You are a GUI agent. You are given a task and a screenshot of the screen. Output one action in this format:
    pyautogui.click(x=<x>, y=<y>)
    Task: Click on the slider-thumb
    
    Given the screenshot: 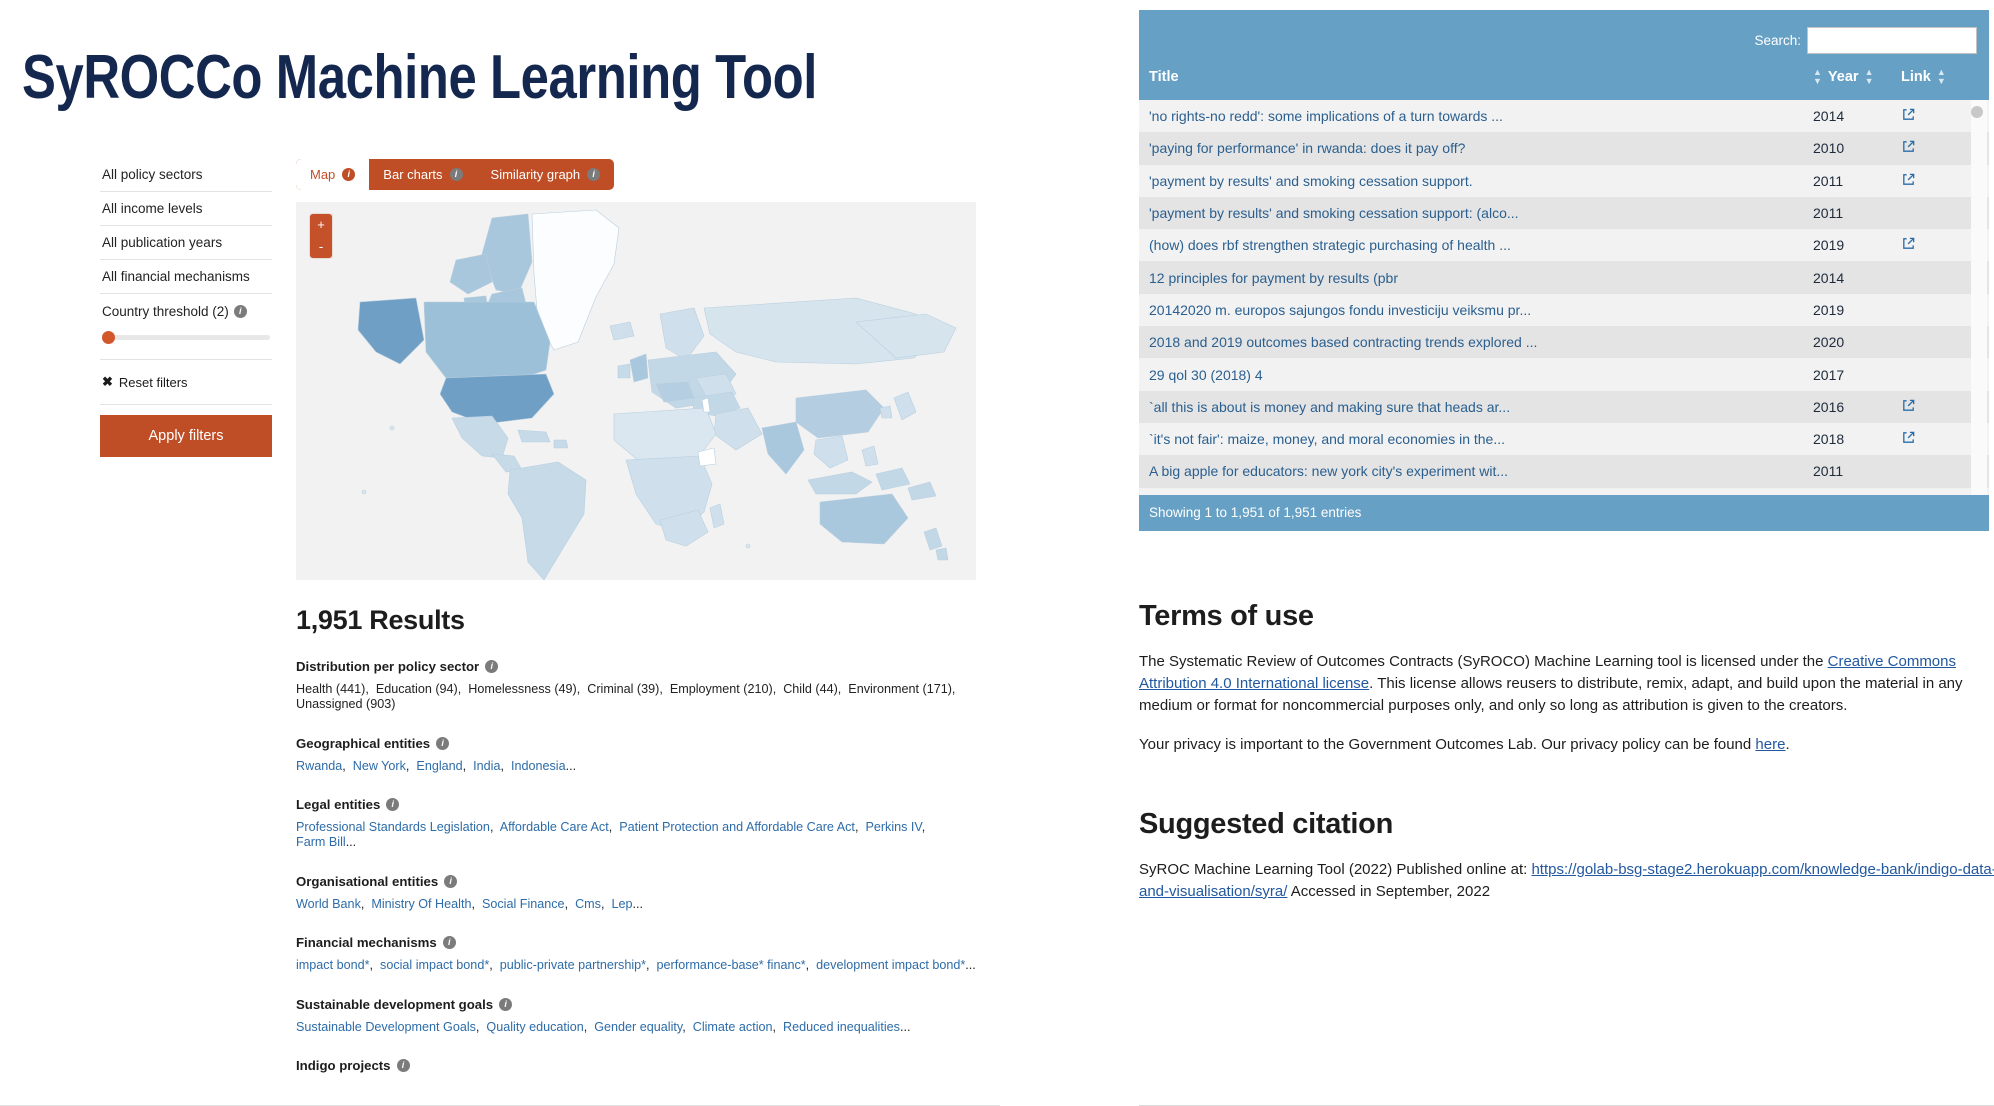 What is the action you would take?
    pyautogui.click(x=108, y=337)
    